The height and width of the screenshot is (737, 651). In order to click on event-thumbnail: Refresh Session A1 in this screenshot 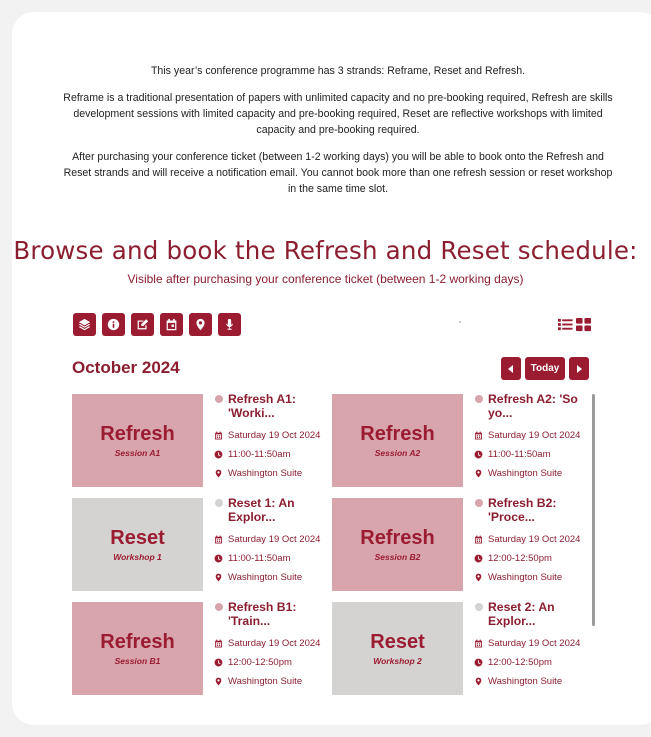, I will do `click(137, 440)`.